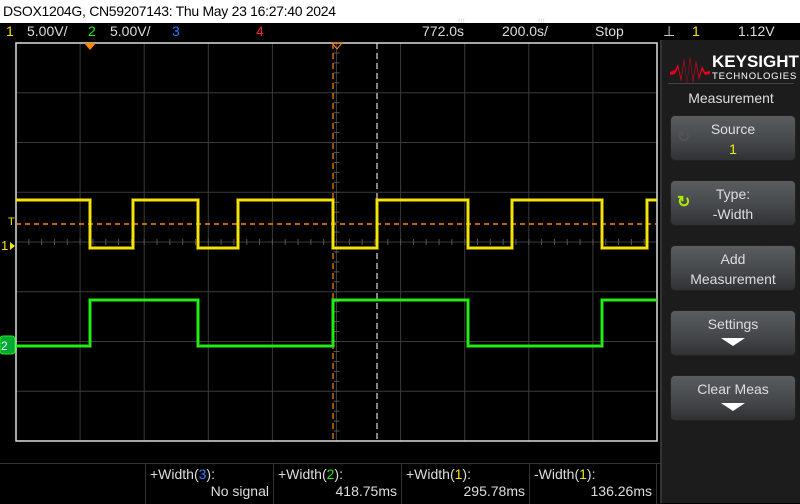 The height and width of the screenshot is (504, 800). Describe the element at coordinates (690, 70) in the screenshot. I see `keysight-wave-icon` at that location.